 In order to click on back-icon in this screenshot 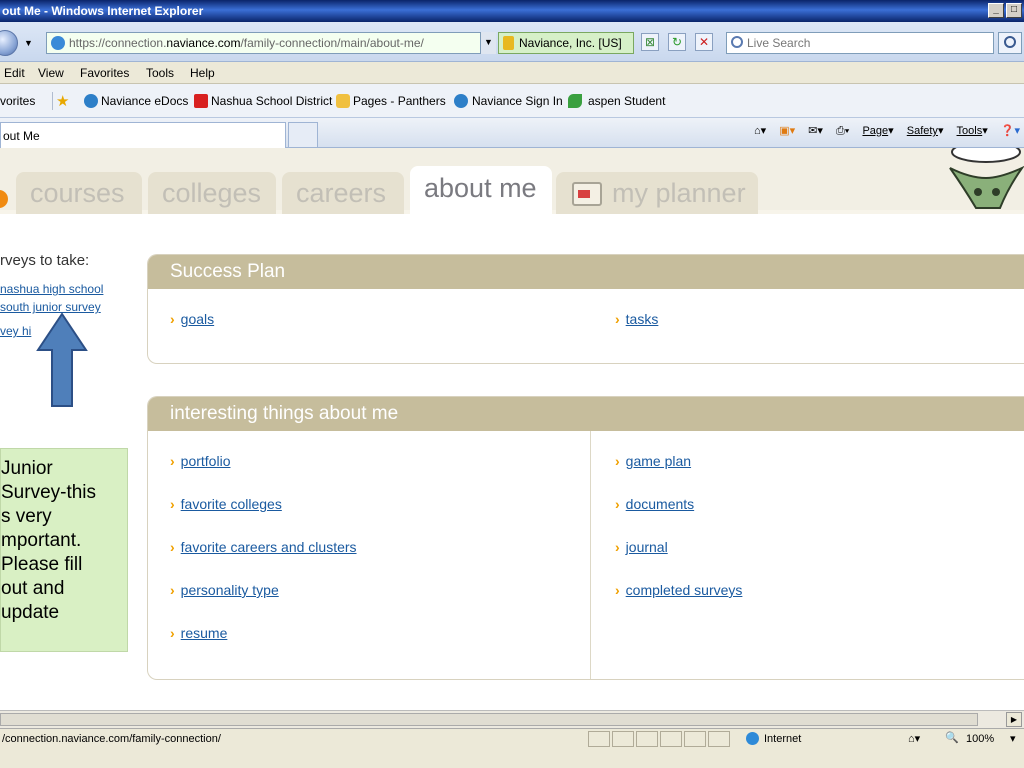, I will do `click(9, 43)`.